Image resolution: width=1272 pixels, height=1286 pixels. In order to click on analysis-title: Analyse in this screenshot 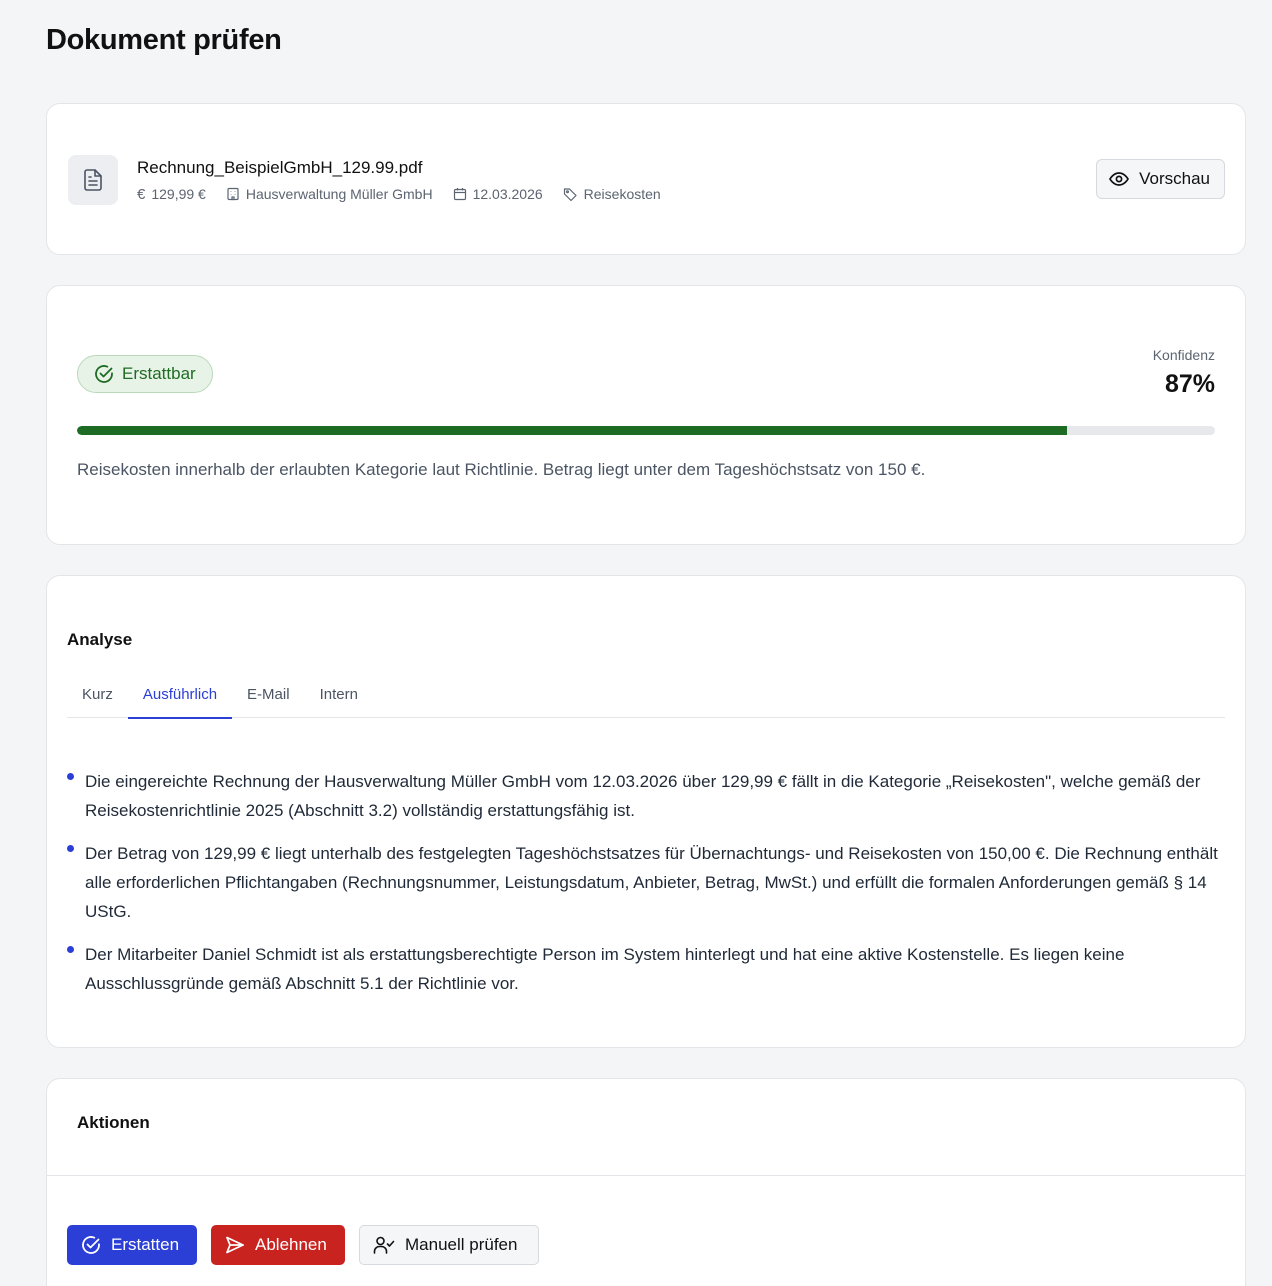, I will do `click(100, 639)`.